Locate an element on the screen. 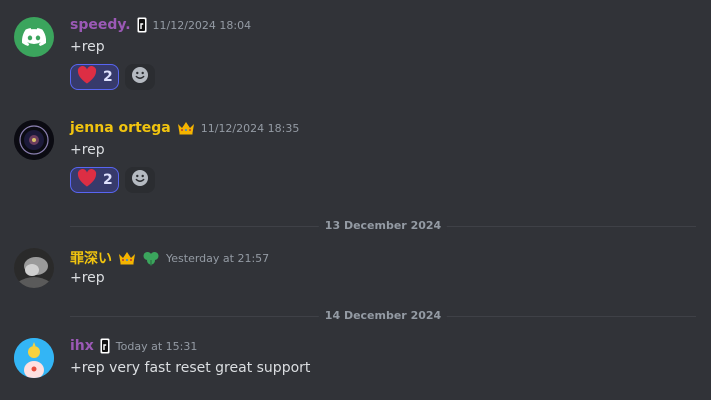 The image size is (711, 400). username: ihx is located at coordinates (82, 346).